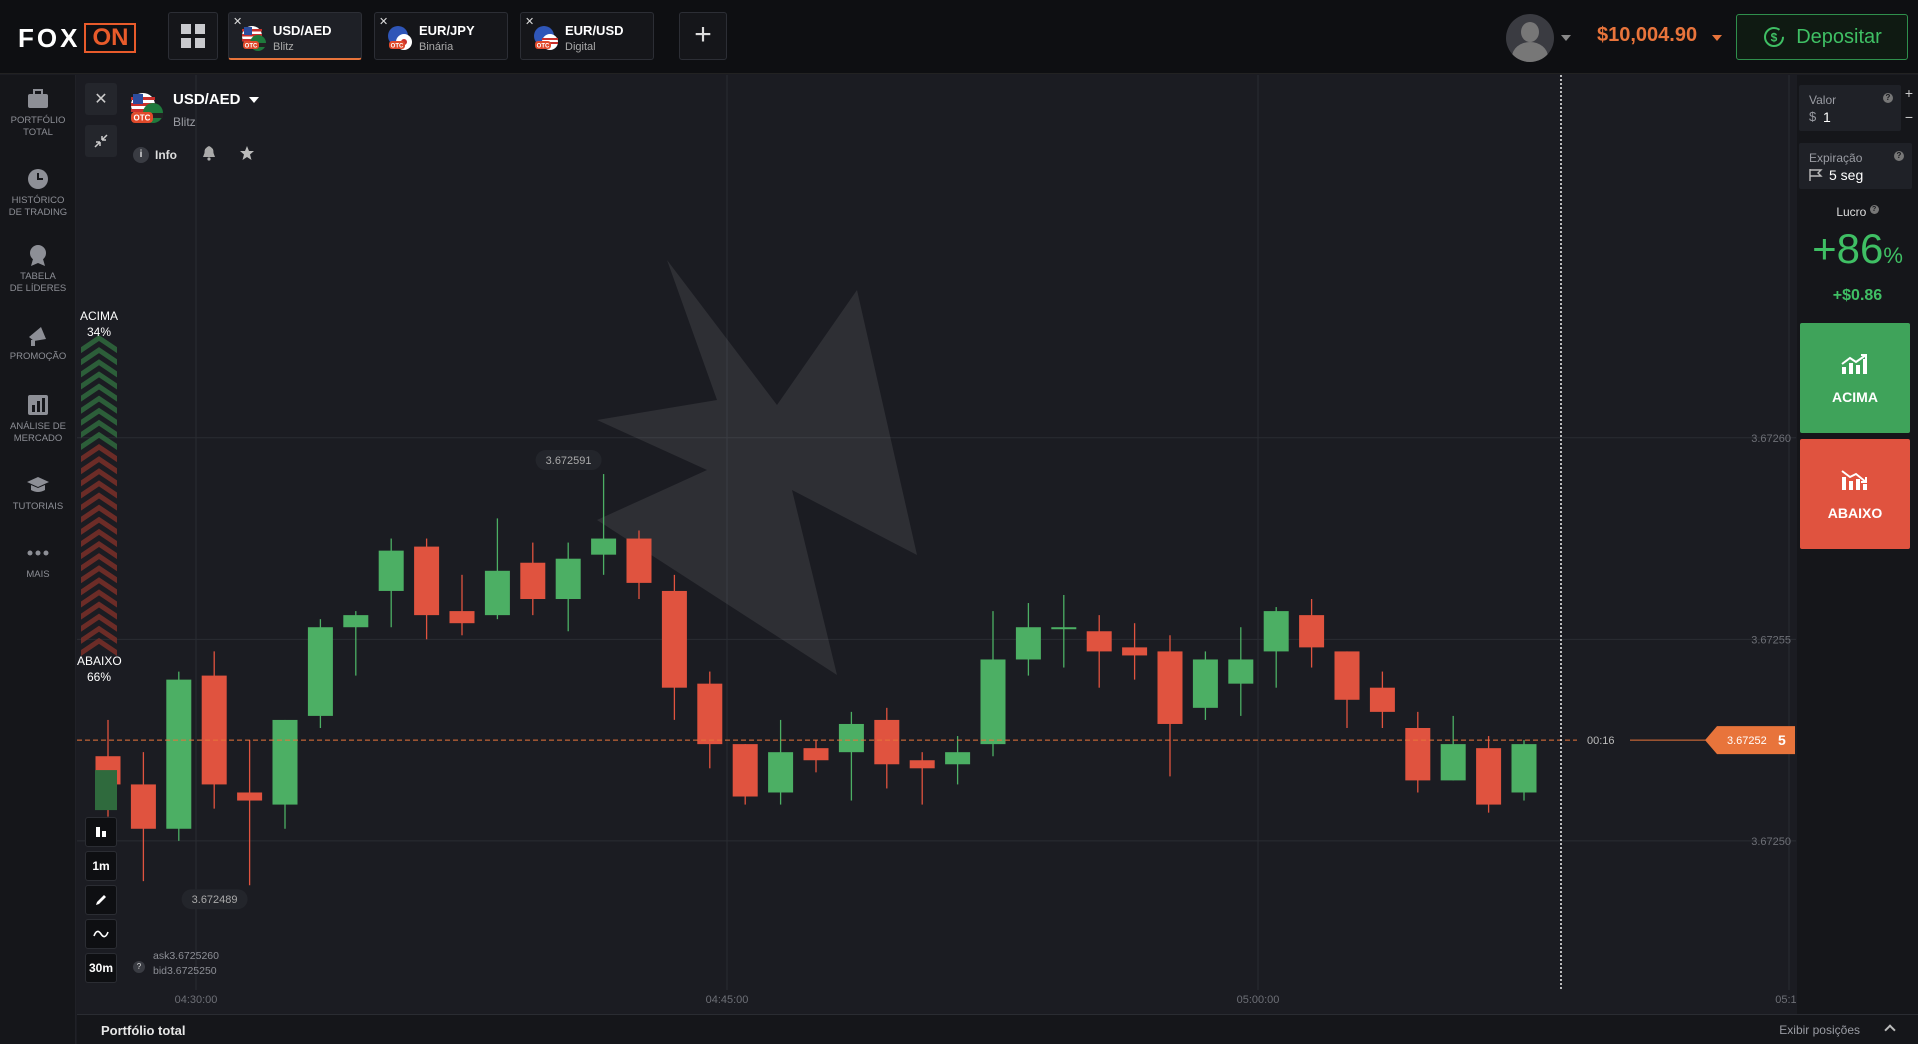 Image resolution: width=1918 pixels, height=1044 pixels. Describe the element at coordinates (1890, 1030) in the screenshot. I see `chevron-up-icon` at that location.